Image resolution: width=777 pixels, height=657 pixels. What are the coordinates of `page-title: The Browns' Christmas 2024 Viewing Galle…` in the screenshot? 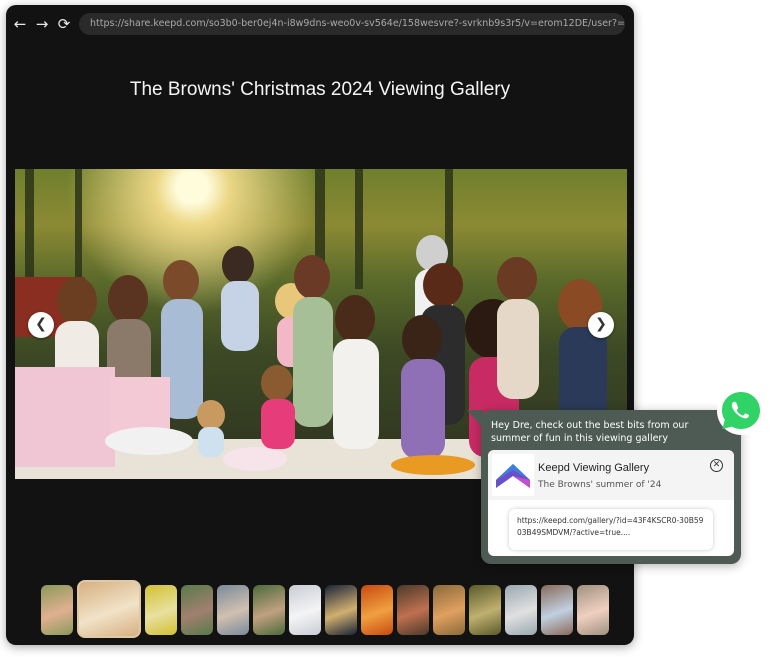 It's located at (320, 89).